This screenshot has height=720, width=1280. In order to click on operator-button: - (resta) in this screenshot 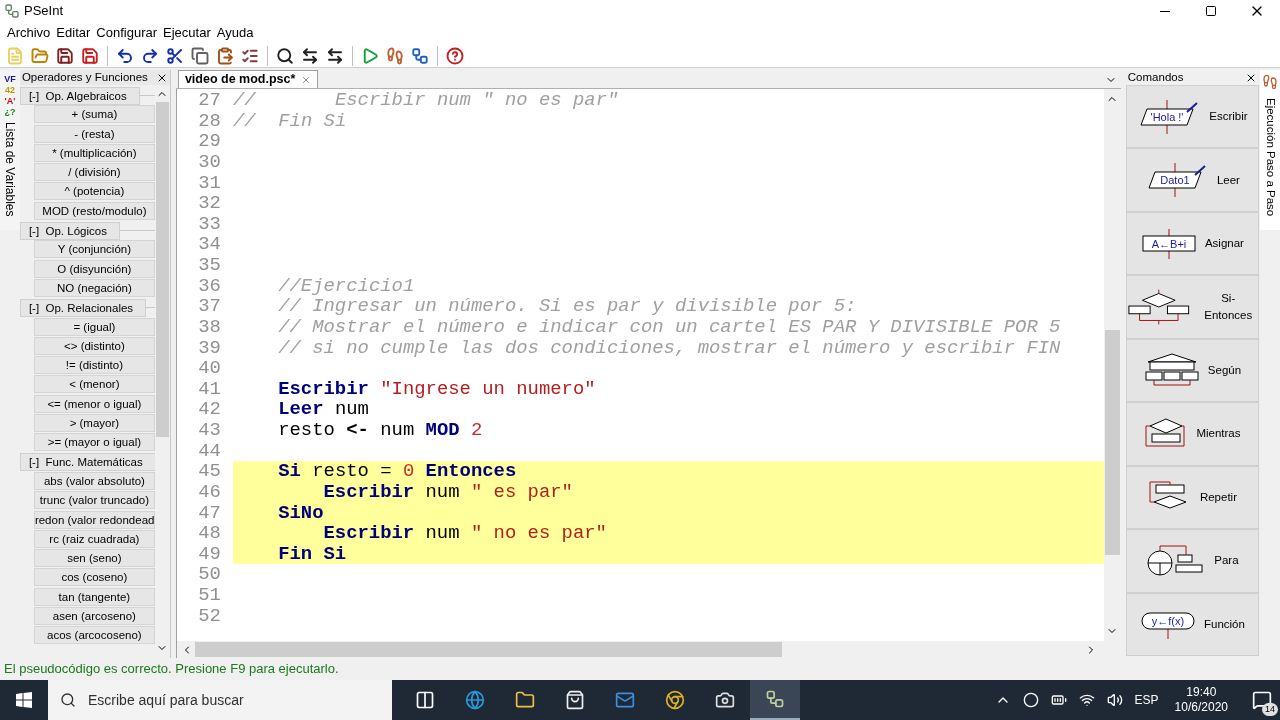, I will do `click(94, 133)`.